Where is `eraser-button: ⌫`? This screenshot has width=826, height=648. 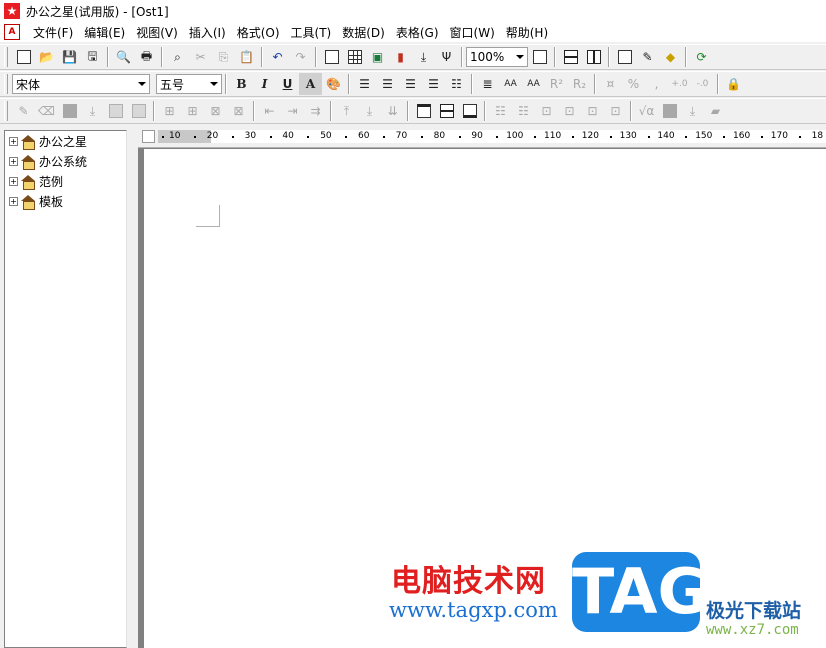 eraser-button: ⌫ is located at coordinates (46, 111).